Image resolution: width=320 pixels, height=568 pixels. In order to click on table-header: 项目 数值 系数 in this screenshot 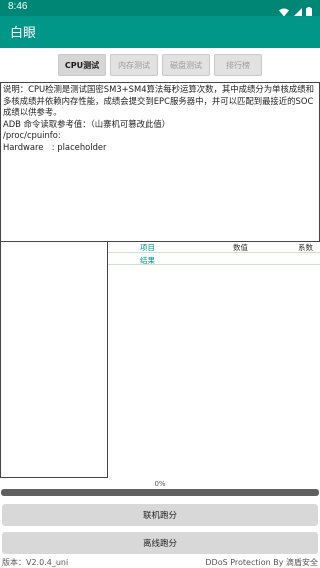, I will do `click(214, 247)`.